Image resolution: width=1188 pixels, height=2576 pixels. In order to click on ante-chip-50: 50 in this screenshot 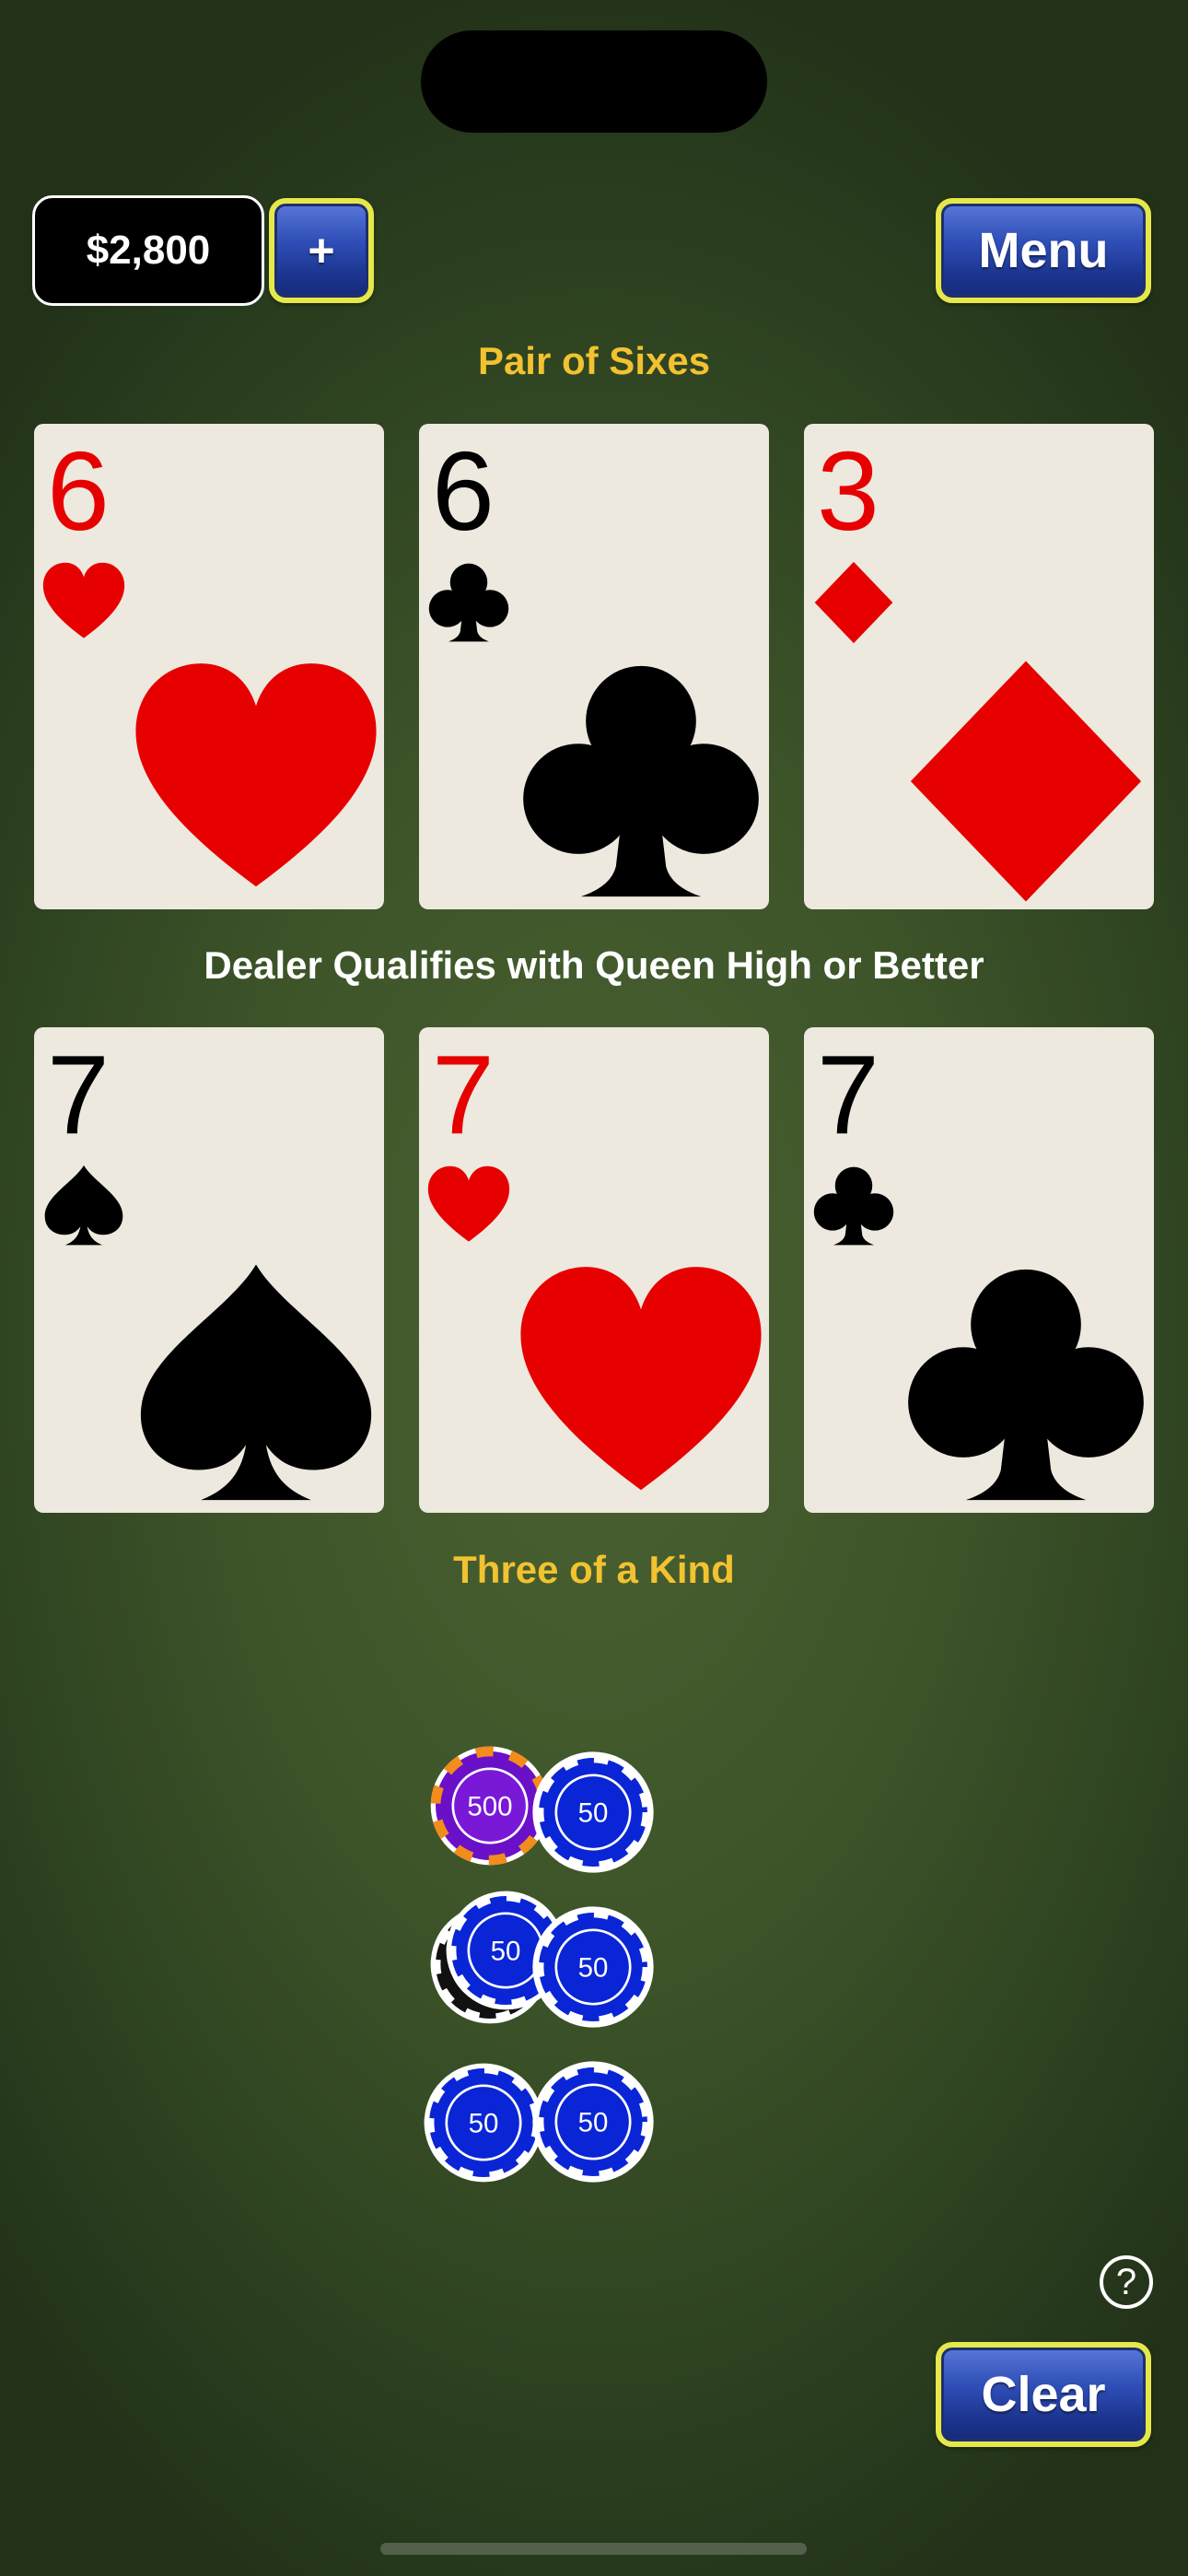, I will do `click(593, 1812)`.